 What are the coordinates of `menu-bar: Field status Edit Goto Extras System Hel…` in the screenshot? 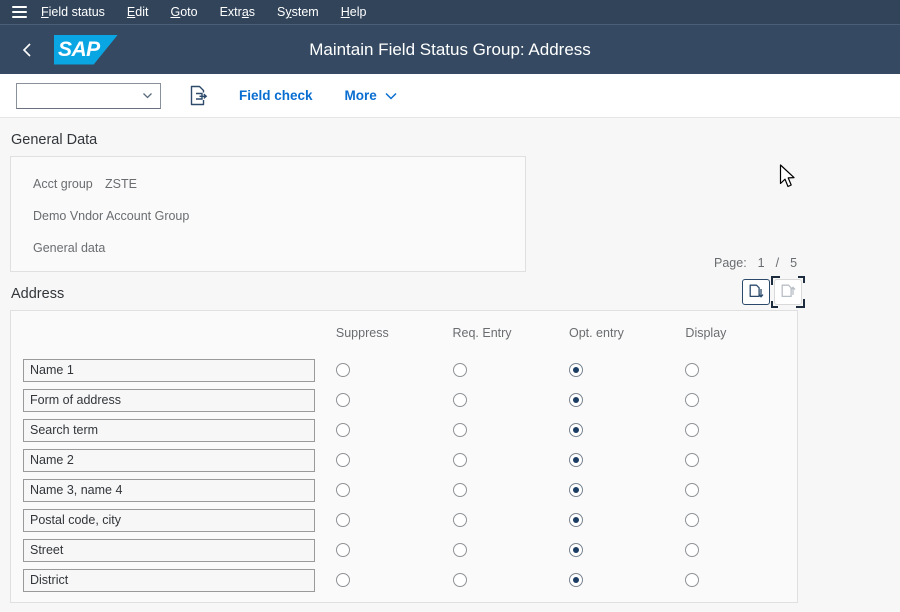 It's located at (450, 12).